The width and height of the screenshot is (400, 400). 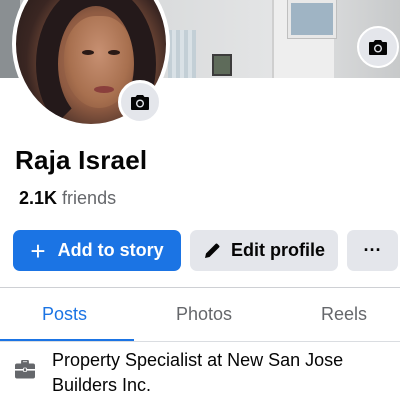 What do you see at coordinates (38, 198) in the screenshot?
I see `friends-number: 2.1K` at bounding box center [38, 198].